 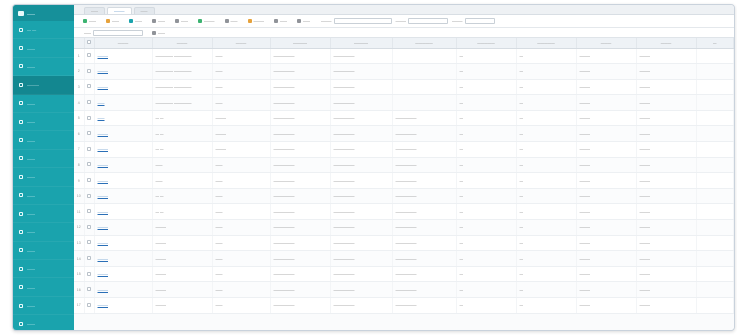 What do you see at coordinates (404, 71) in the screenshot?
I see `table-row: 2 ——— ————— ————— —— —————— —————— — — ——— ———` at bounding box center [404, 71].